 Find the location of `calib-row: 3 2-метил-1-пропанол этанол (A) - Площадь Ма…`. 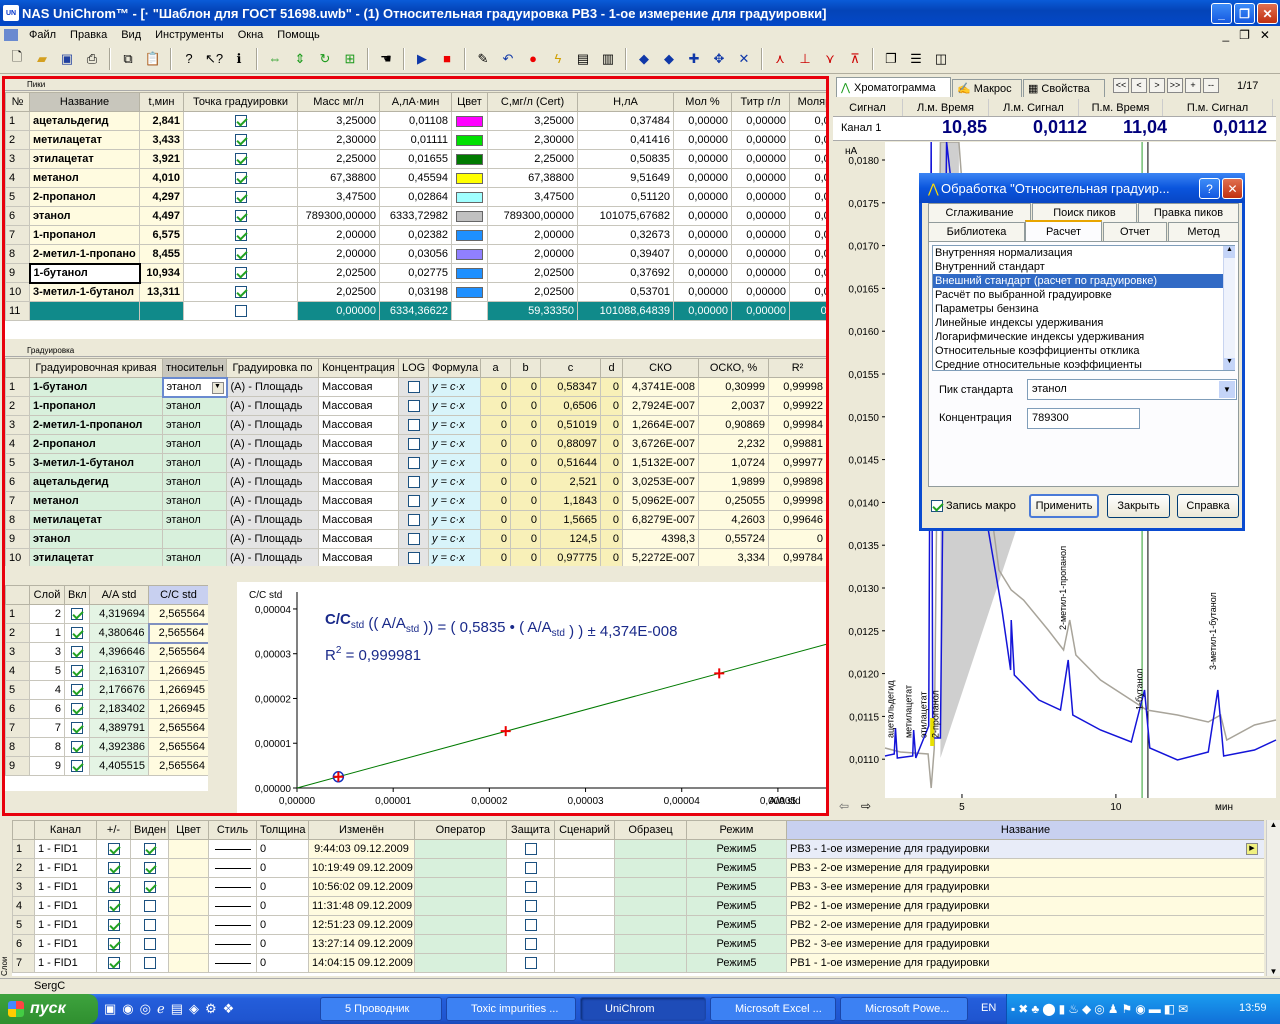

calib-row: 3 2-метил-1-пропанол этанол (A) - Площадь Ма… is located at coordinates (415, 425).